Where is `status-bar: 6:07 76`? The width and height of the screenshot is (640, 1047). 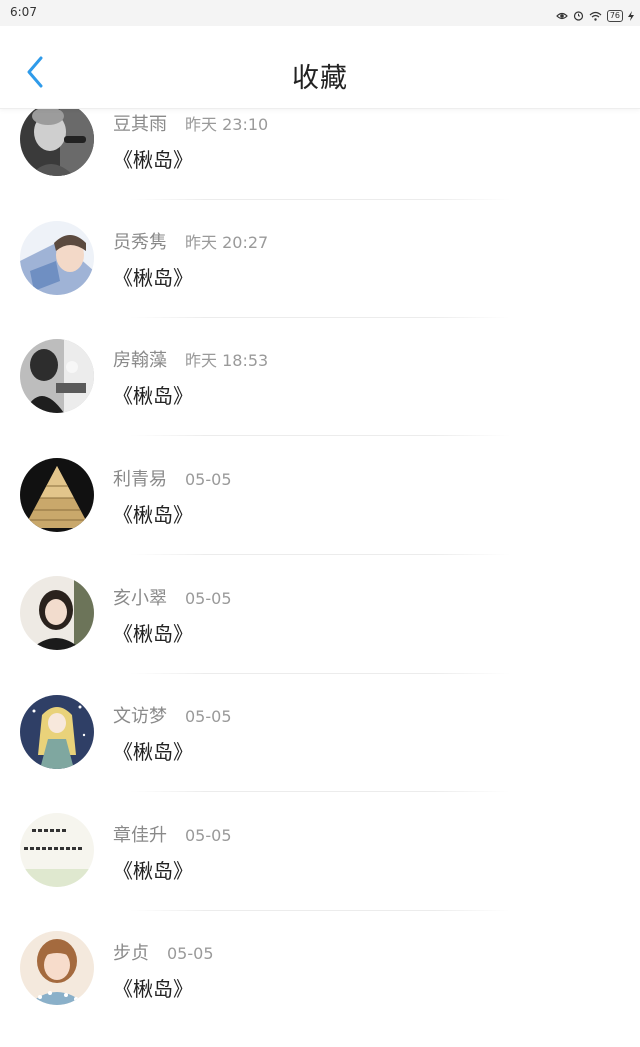 status-bar: 6:07 76 is located at coordinates (320, 13).